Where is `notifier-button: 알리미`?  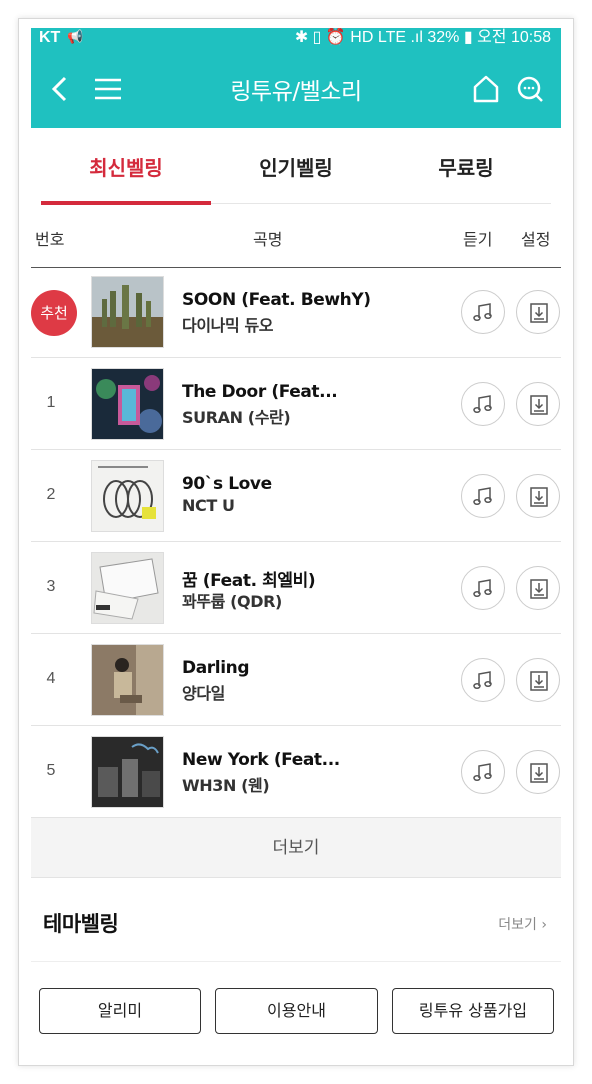
notifier-button: 알리미 is located at coordinates (120, 1011).